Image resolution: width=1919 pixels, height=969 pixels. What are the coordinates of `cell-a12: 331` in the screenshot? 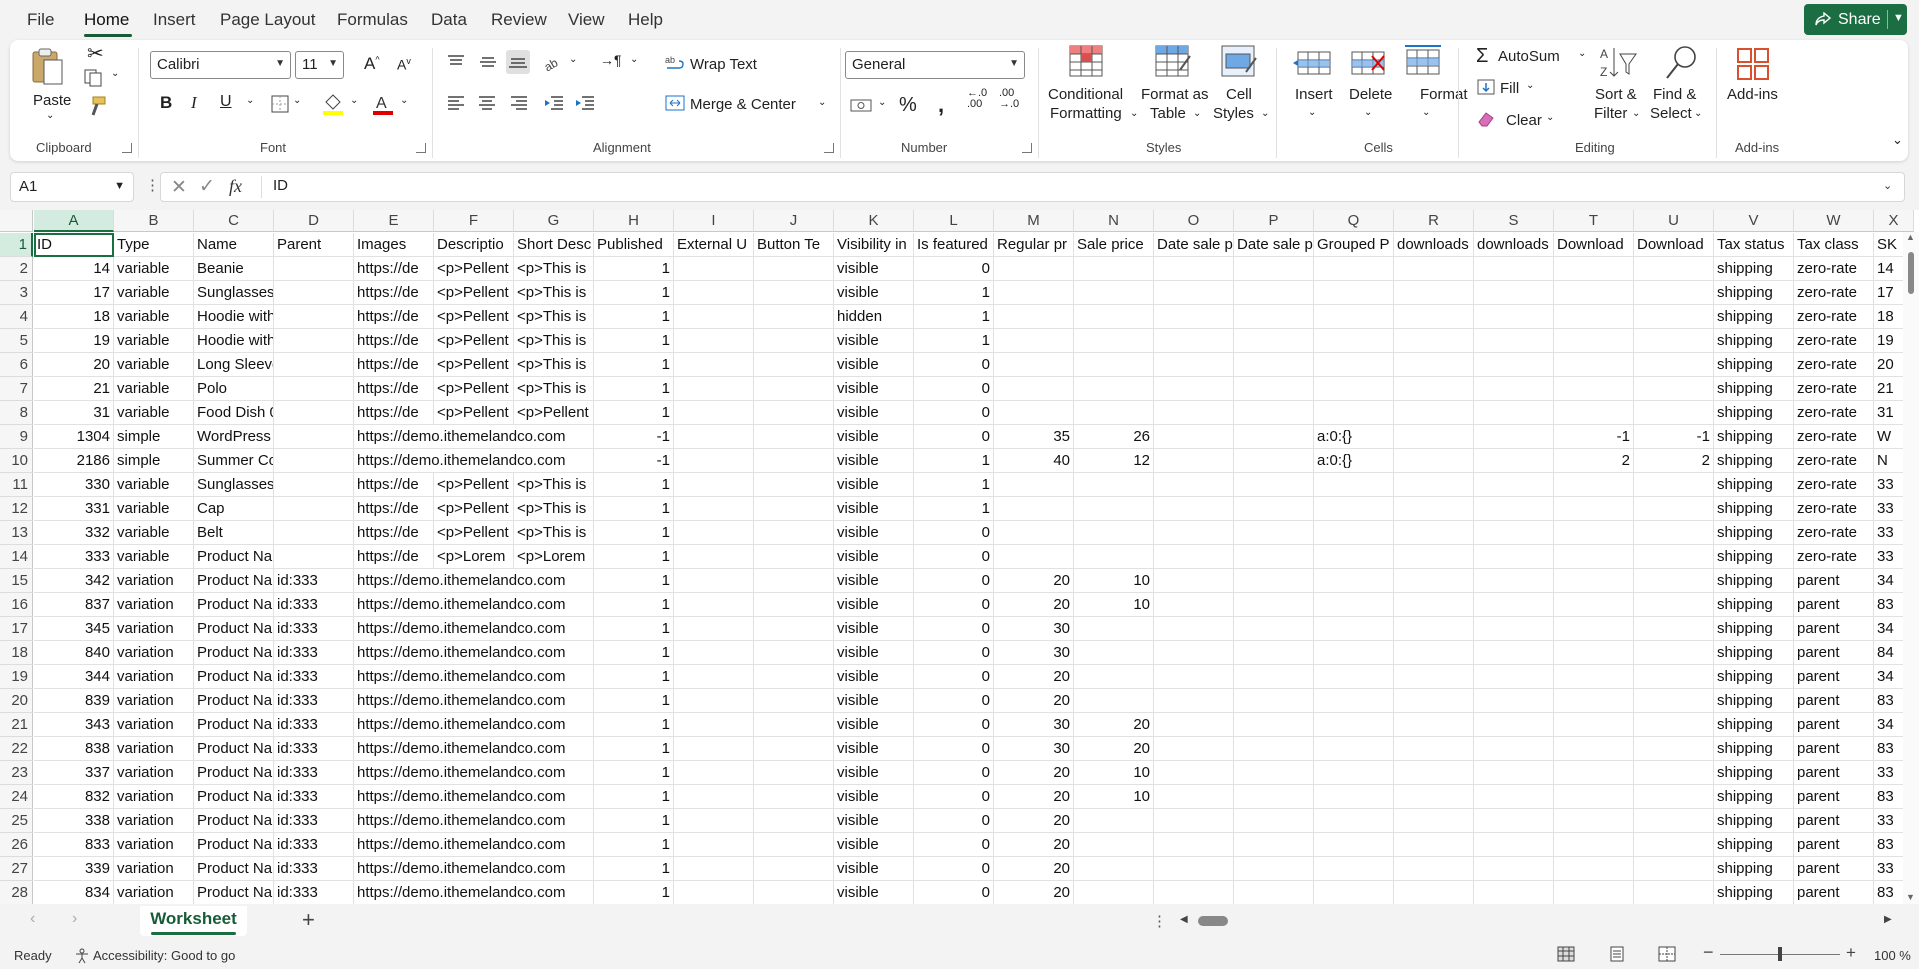 It's located at (74, 509).